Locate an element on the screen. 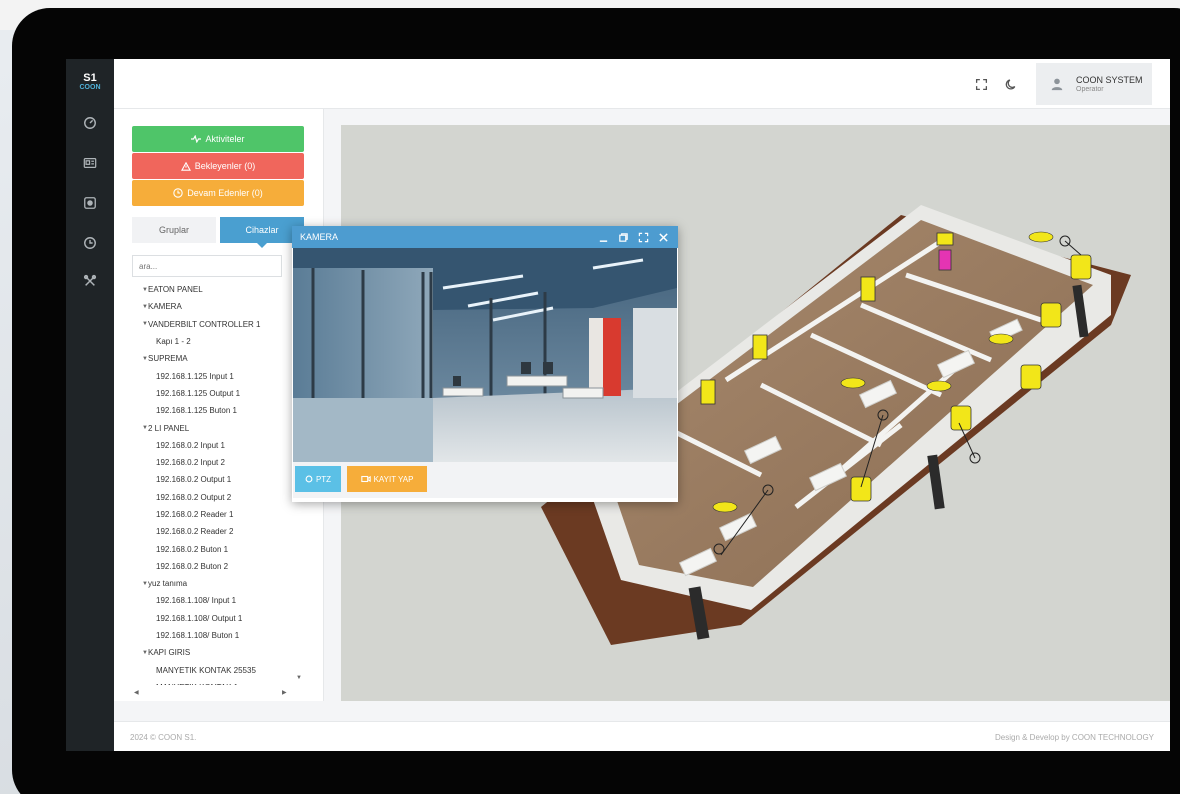 This screenshot has width=1180, height=794. camera-feed is located at coordinates (485, 355).